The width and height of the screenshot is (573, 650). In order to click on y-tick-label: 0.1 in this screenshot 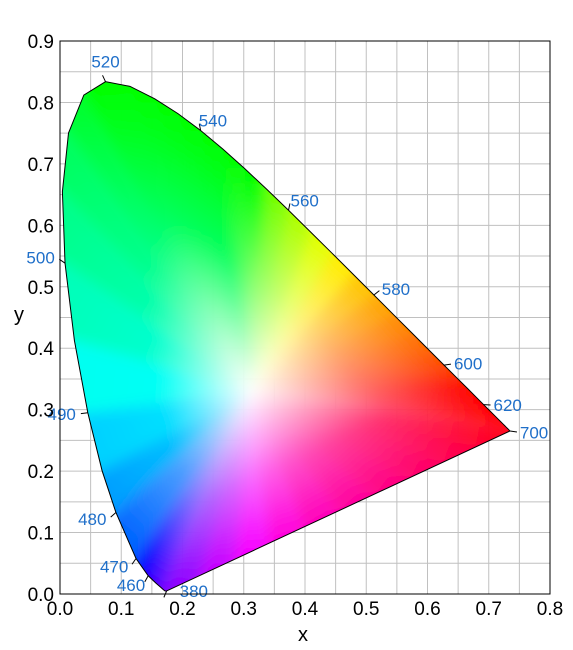, I will do `click(41, 534)`.